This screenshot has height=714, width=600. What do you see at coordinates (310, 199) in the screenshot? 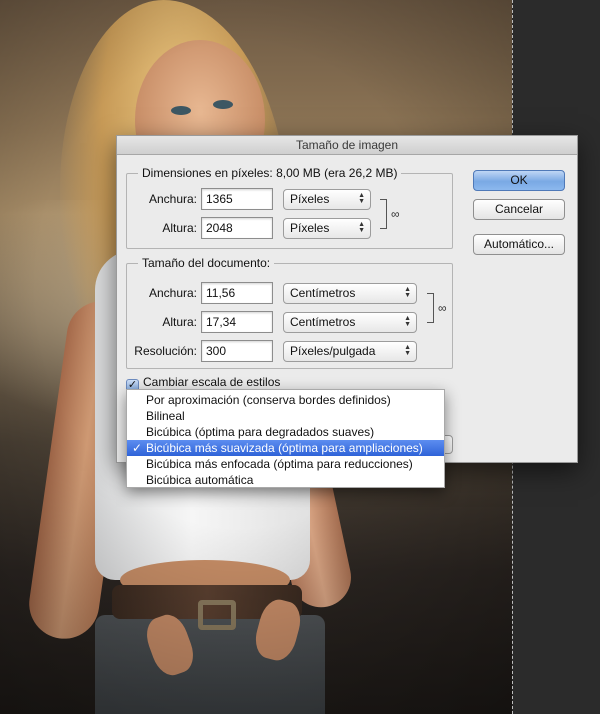
I see `pixel-width-unit-label: Píxeles` at bounding box center [310, 199].